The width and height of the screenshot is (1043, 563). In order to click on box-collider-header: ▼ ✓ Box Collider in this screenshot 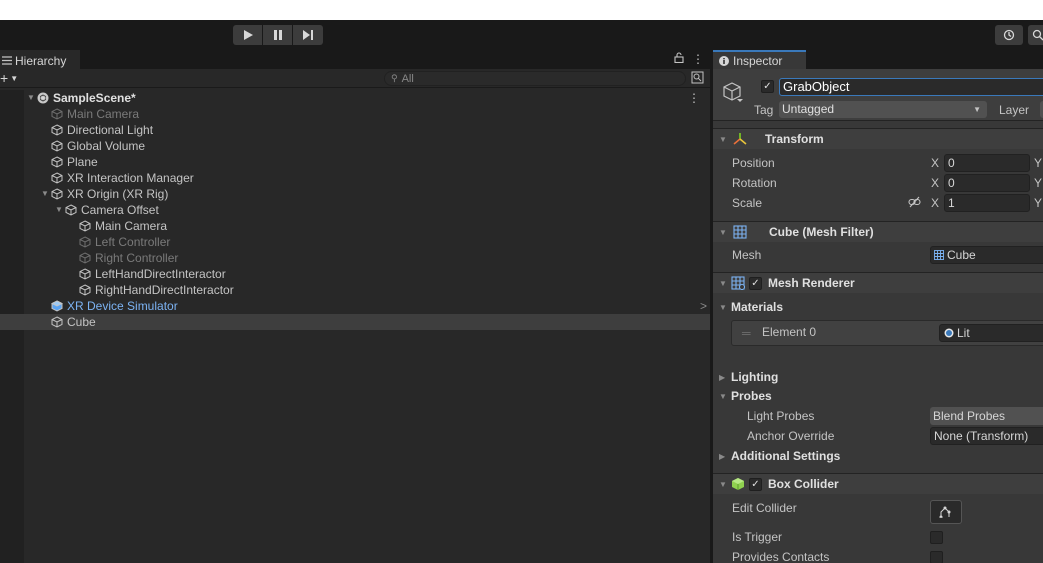, I will do `click(878, 483)`.